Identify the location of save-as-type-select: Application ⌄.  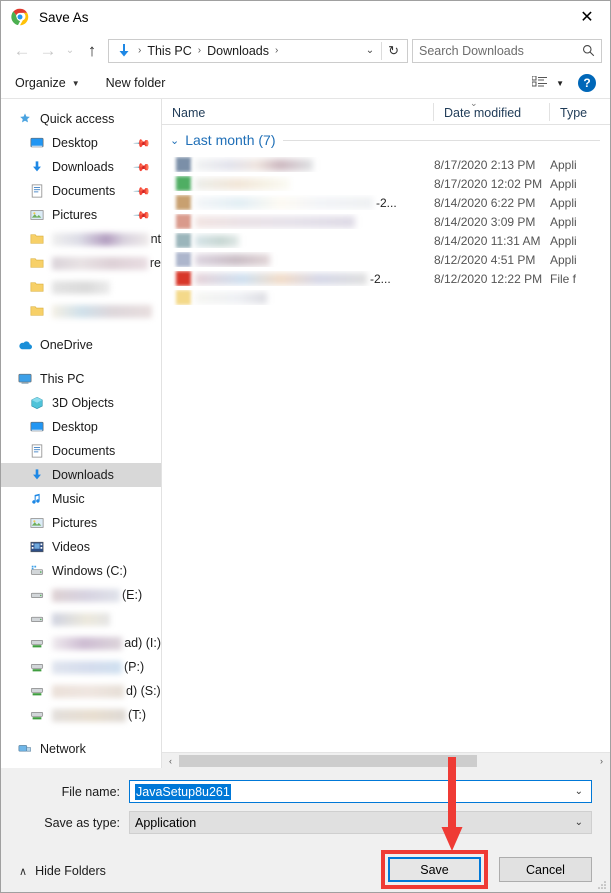
(360, 822).